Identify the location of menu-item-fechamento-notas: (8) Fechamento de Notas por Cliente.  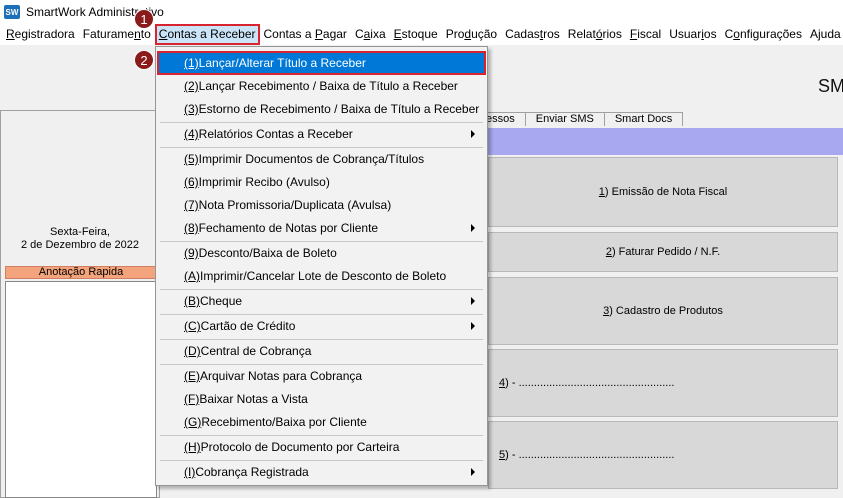
(321, 228).